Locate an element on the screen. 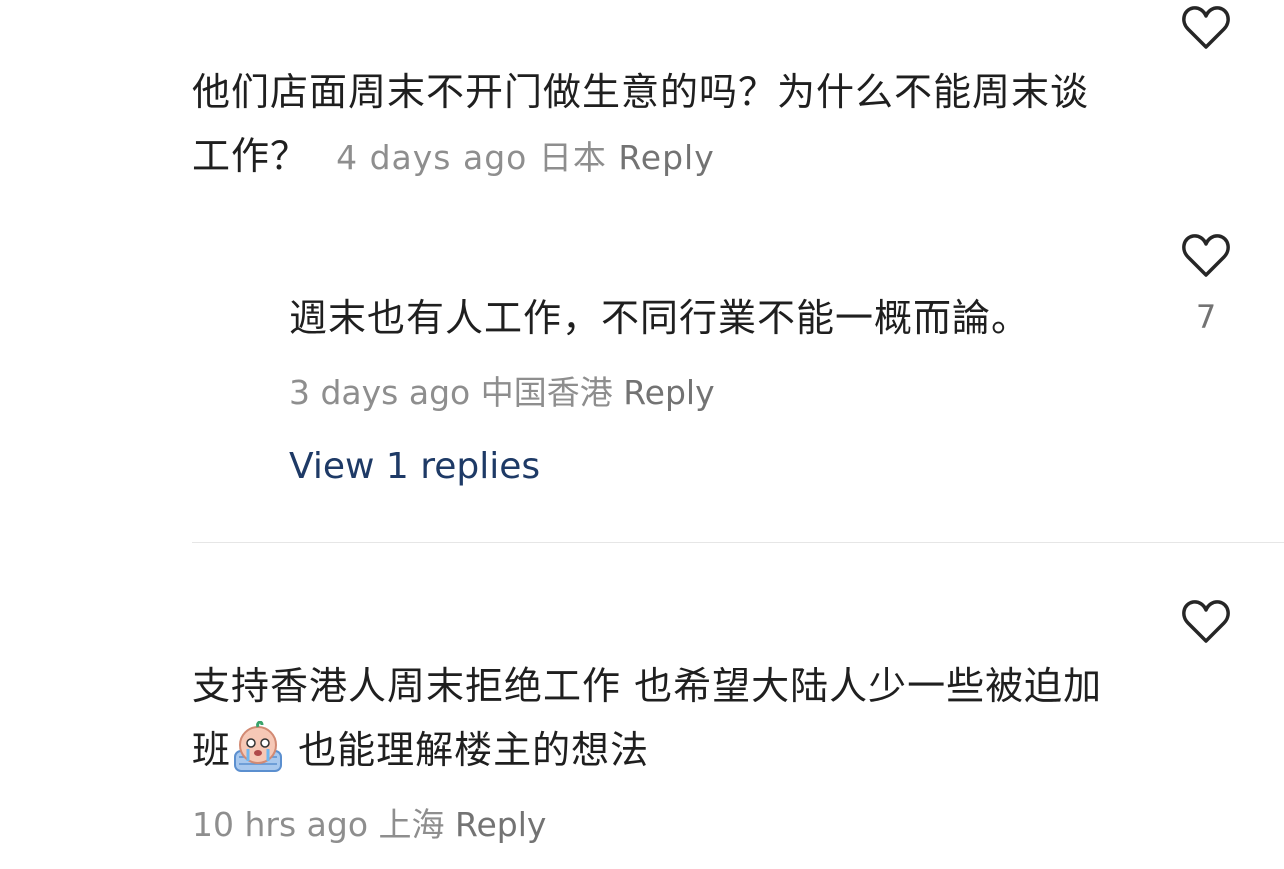 The image size is (1284, 869). comment-time: 4 days ago is located at coordinates (432, 157).